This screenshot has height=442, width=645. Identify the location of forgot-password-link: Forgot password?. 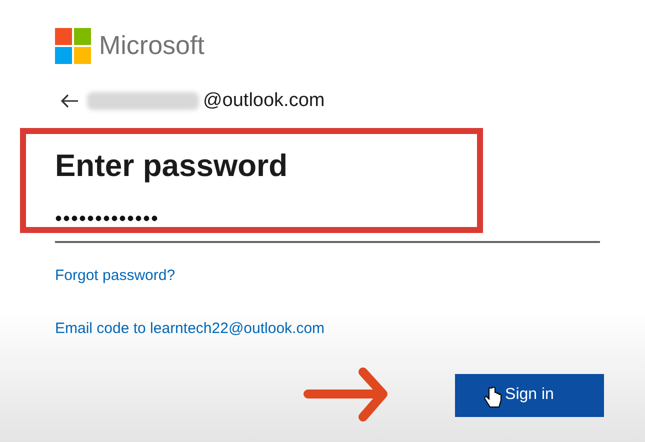
(115, 275).